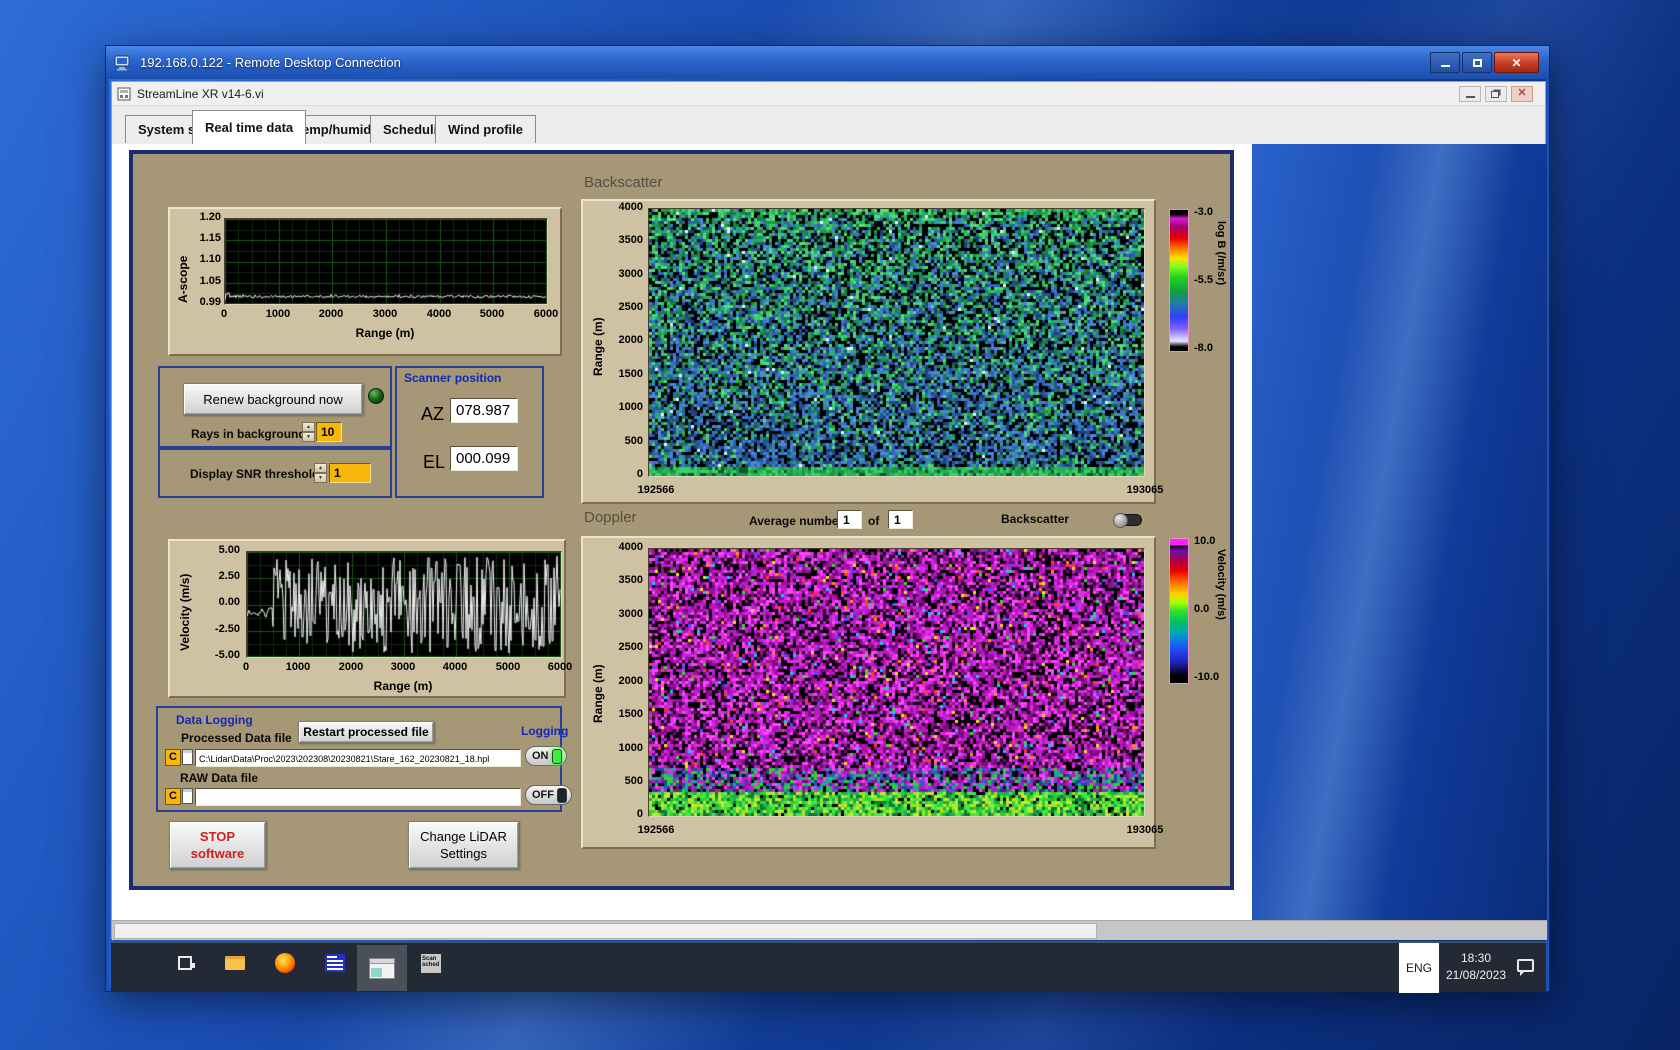 The height and width of the screenshot is (1050, 1680). What do you see at coordinates (386, 261) in the screenshot?
I see `ascope-plot-area` at bounding box center [386, 261].